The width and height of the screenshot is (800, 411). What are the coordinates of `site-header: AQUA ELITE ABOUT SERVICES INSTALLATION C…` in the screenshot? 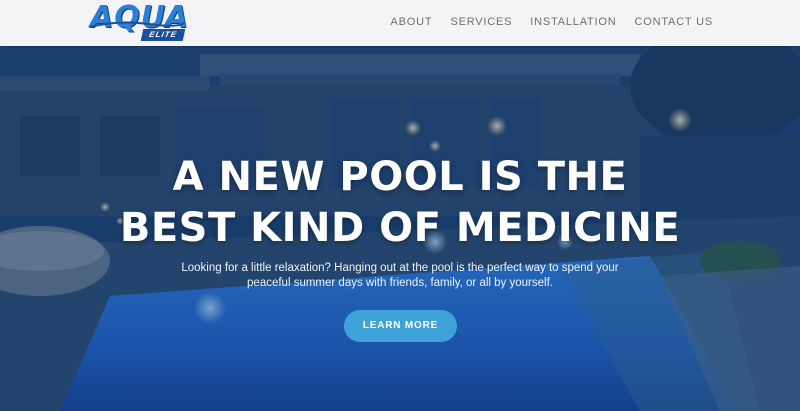 It's located at (400, 23).